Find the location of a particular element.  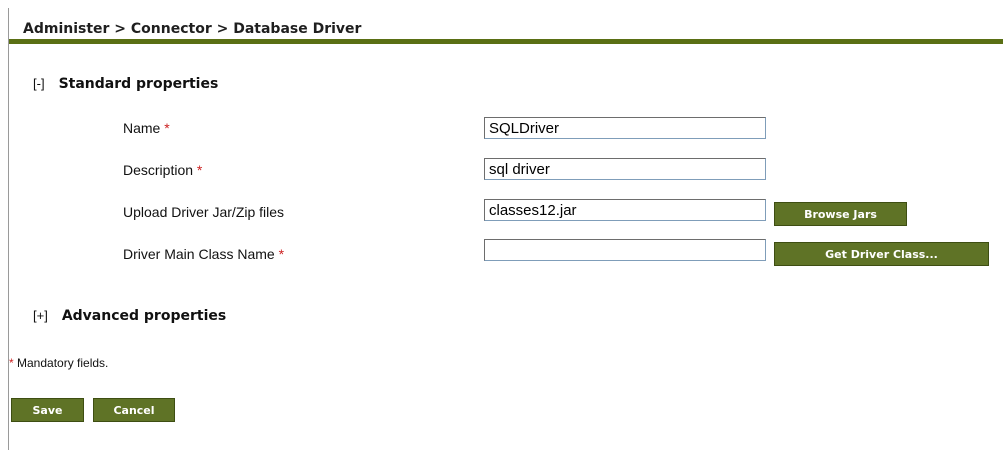

standard-properties-title: Standard properties is located at coordinates (138, 84).